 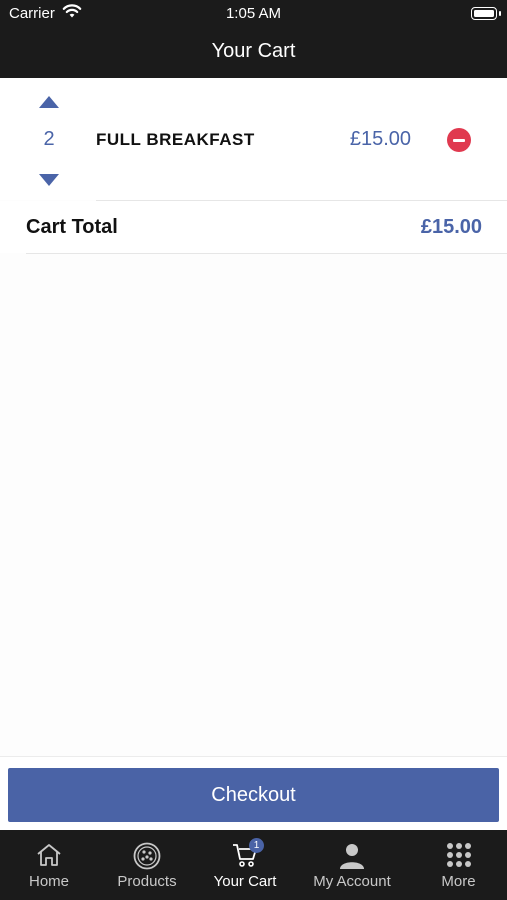 I want to click on tab-your-cart: 1 Your Cart, so click(x=245, y=865).